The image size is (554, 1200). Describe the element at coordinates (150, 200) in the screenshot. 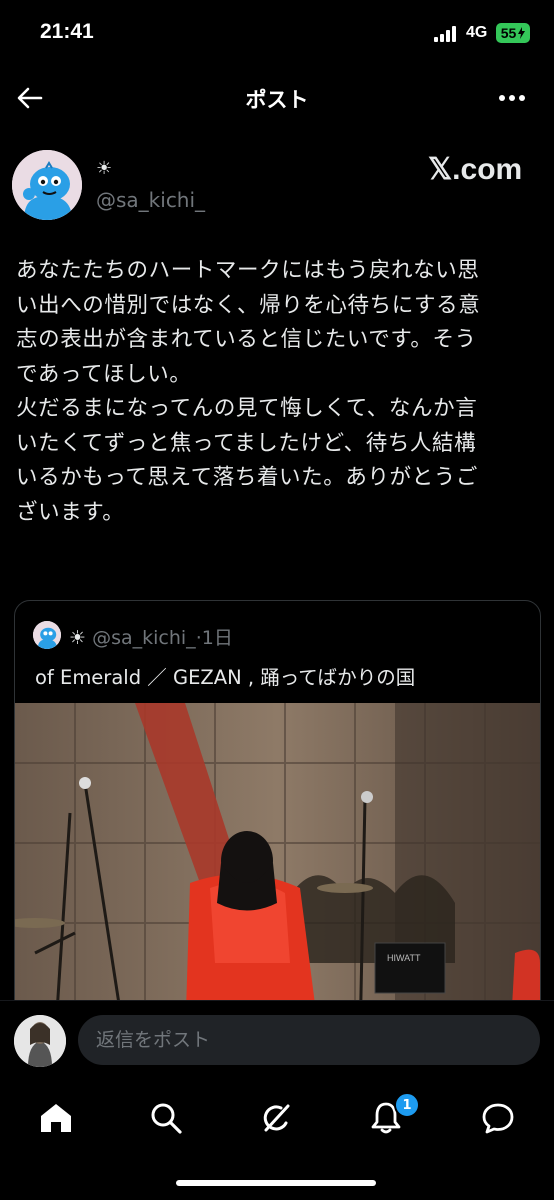

I see `author-handle: @sa_kichi_` at that location.